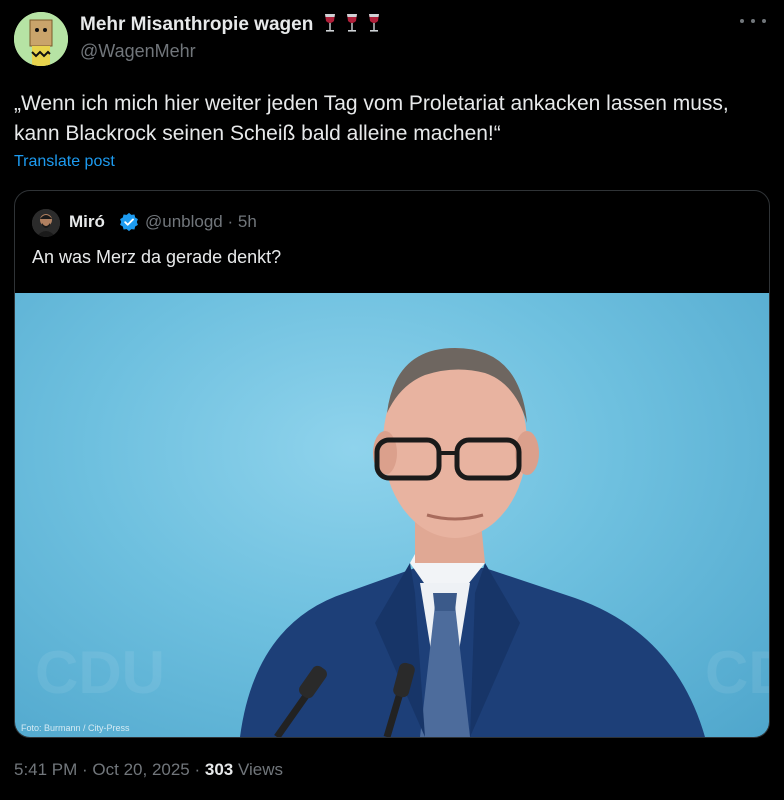  What do you see at coordinates (75, 728) in the screenshot?
I see `photo-credit: Foto: Burmann / City-Press` at bounding box center [75, 728].